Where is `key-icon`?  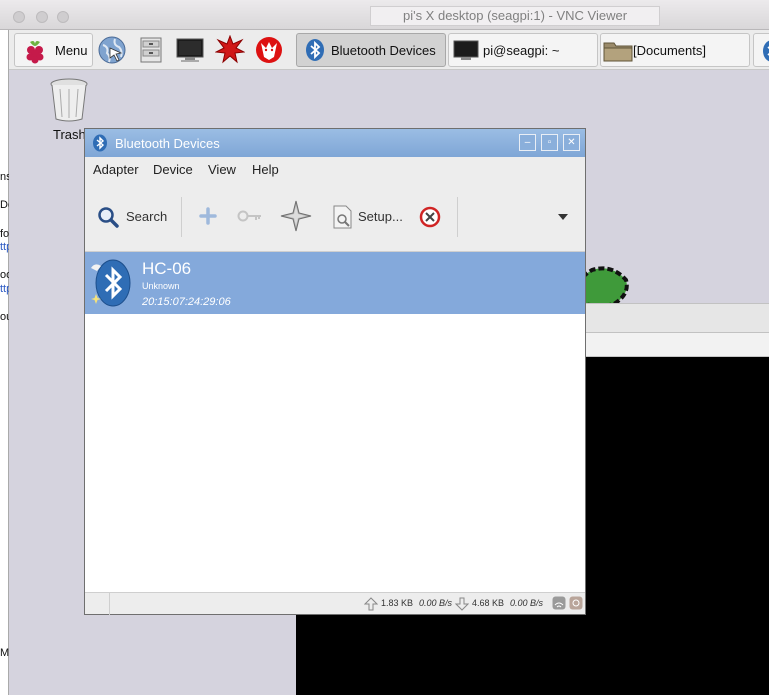
key-icon is located at coordinates (250, 216).